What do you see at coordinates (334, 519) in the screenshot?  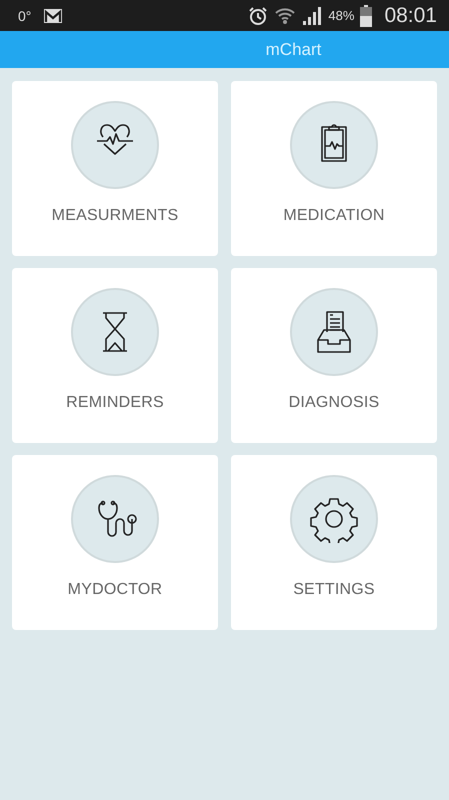 I see `settings-icon` at bounding box center [334, 519].